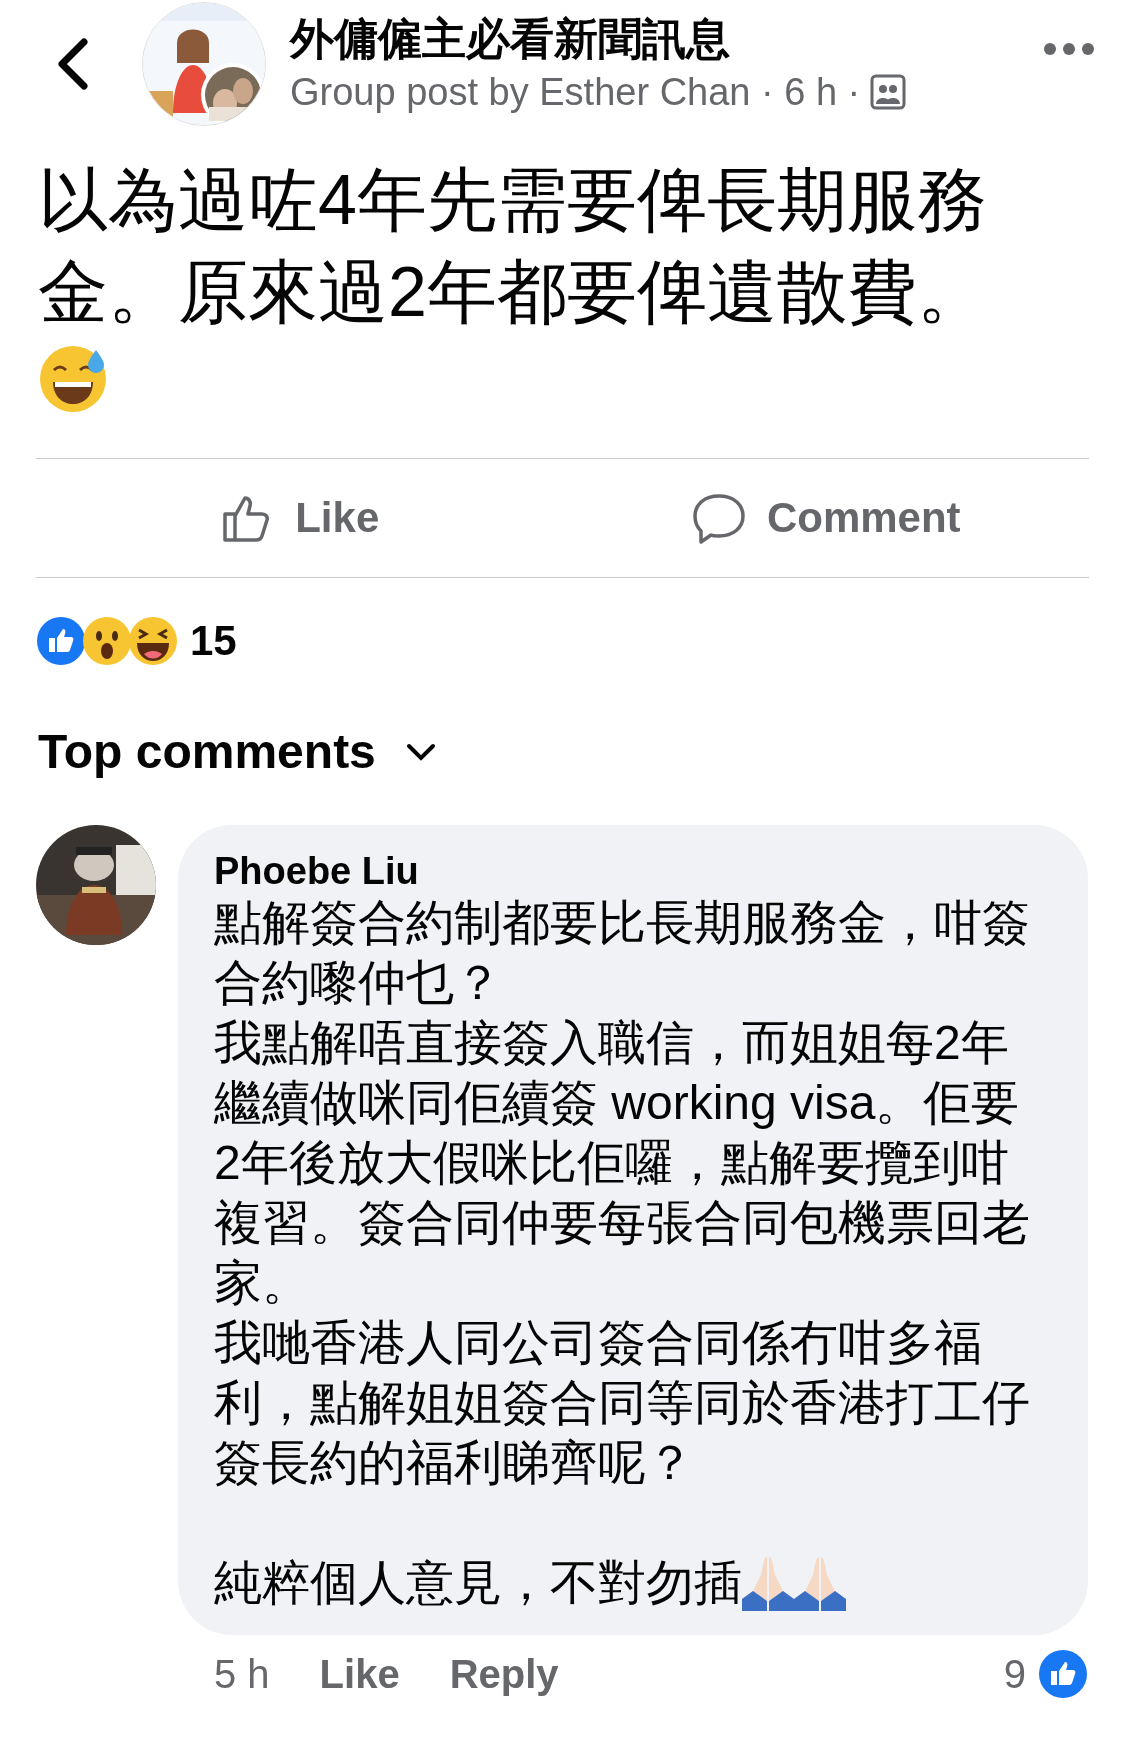 The height and width of the screenshot is (1763, 1125). What do you see at coordinates (825, 518) in the screenshot?
I see `comment-button: Comment` at bounding box center [825, 518].